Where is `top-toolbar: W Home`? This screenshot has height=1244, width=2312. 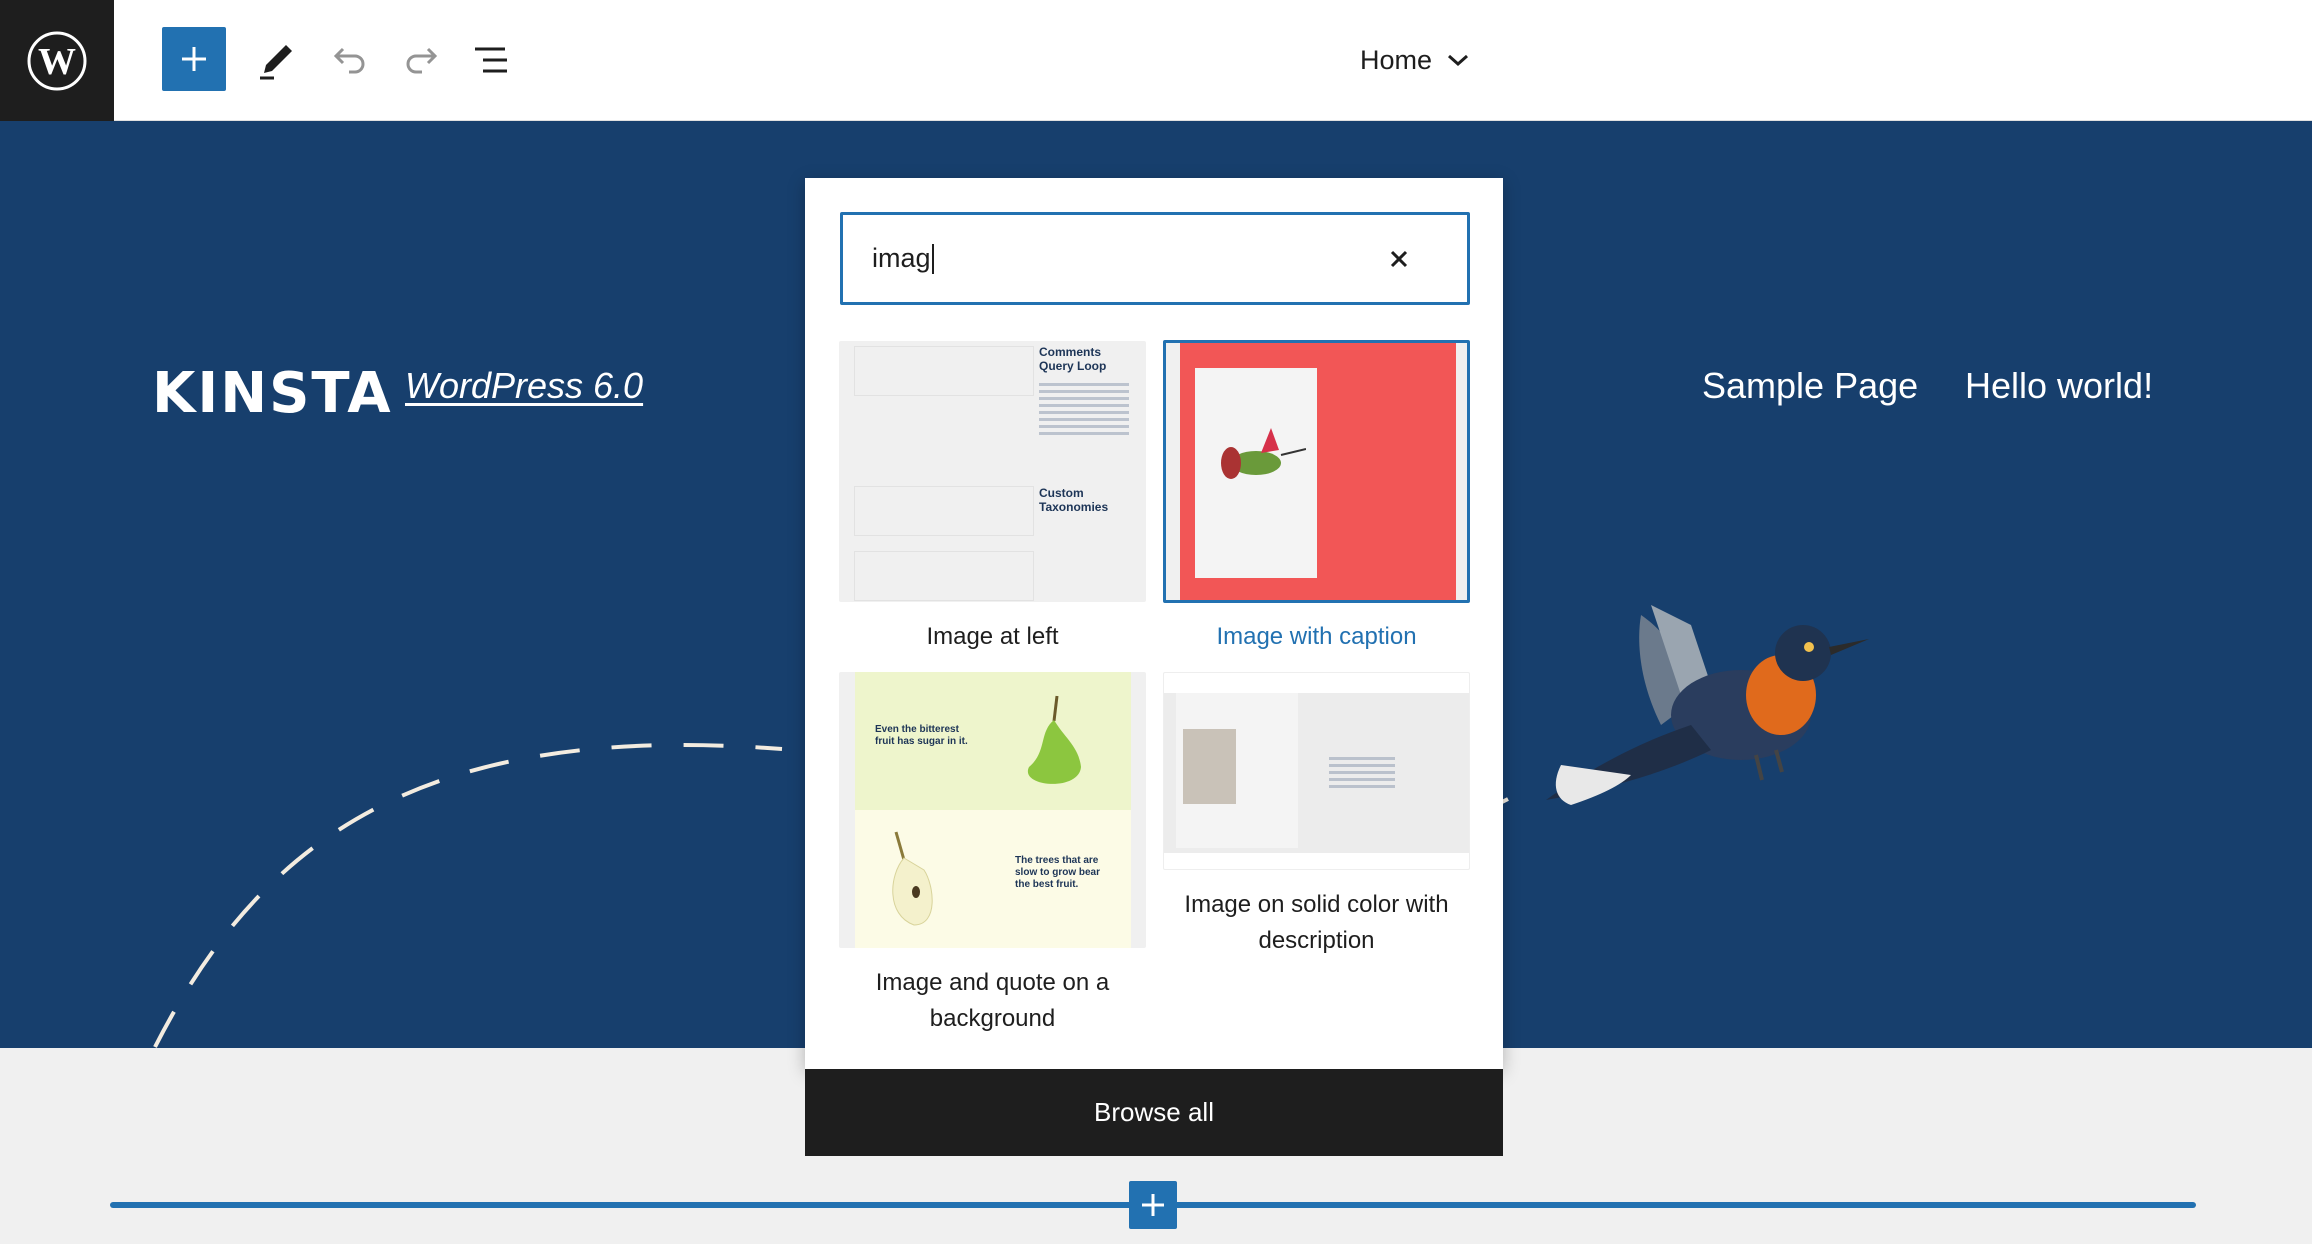 top-toolbar: W Home is located at coordinates (1156, 60).